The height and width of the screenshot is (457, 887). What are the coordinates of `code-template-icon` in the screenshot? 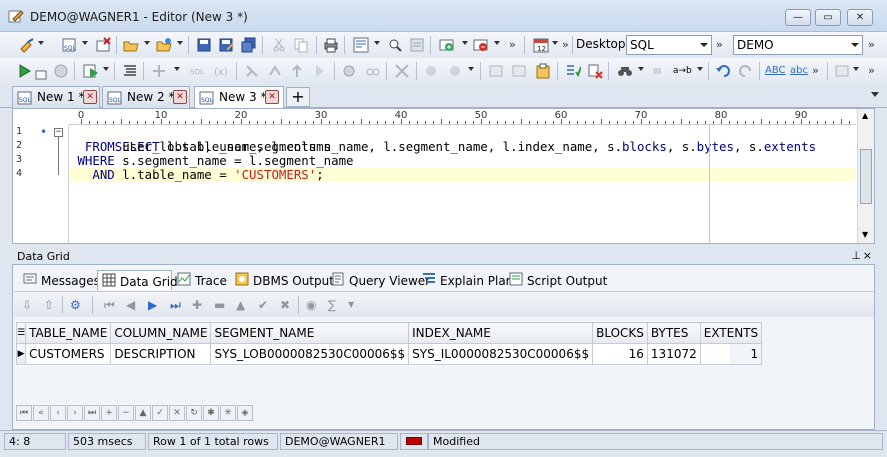 It's located at (842, 71).